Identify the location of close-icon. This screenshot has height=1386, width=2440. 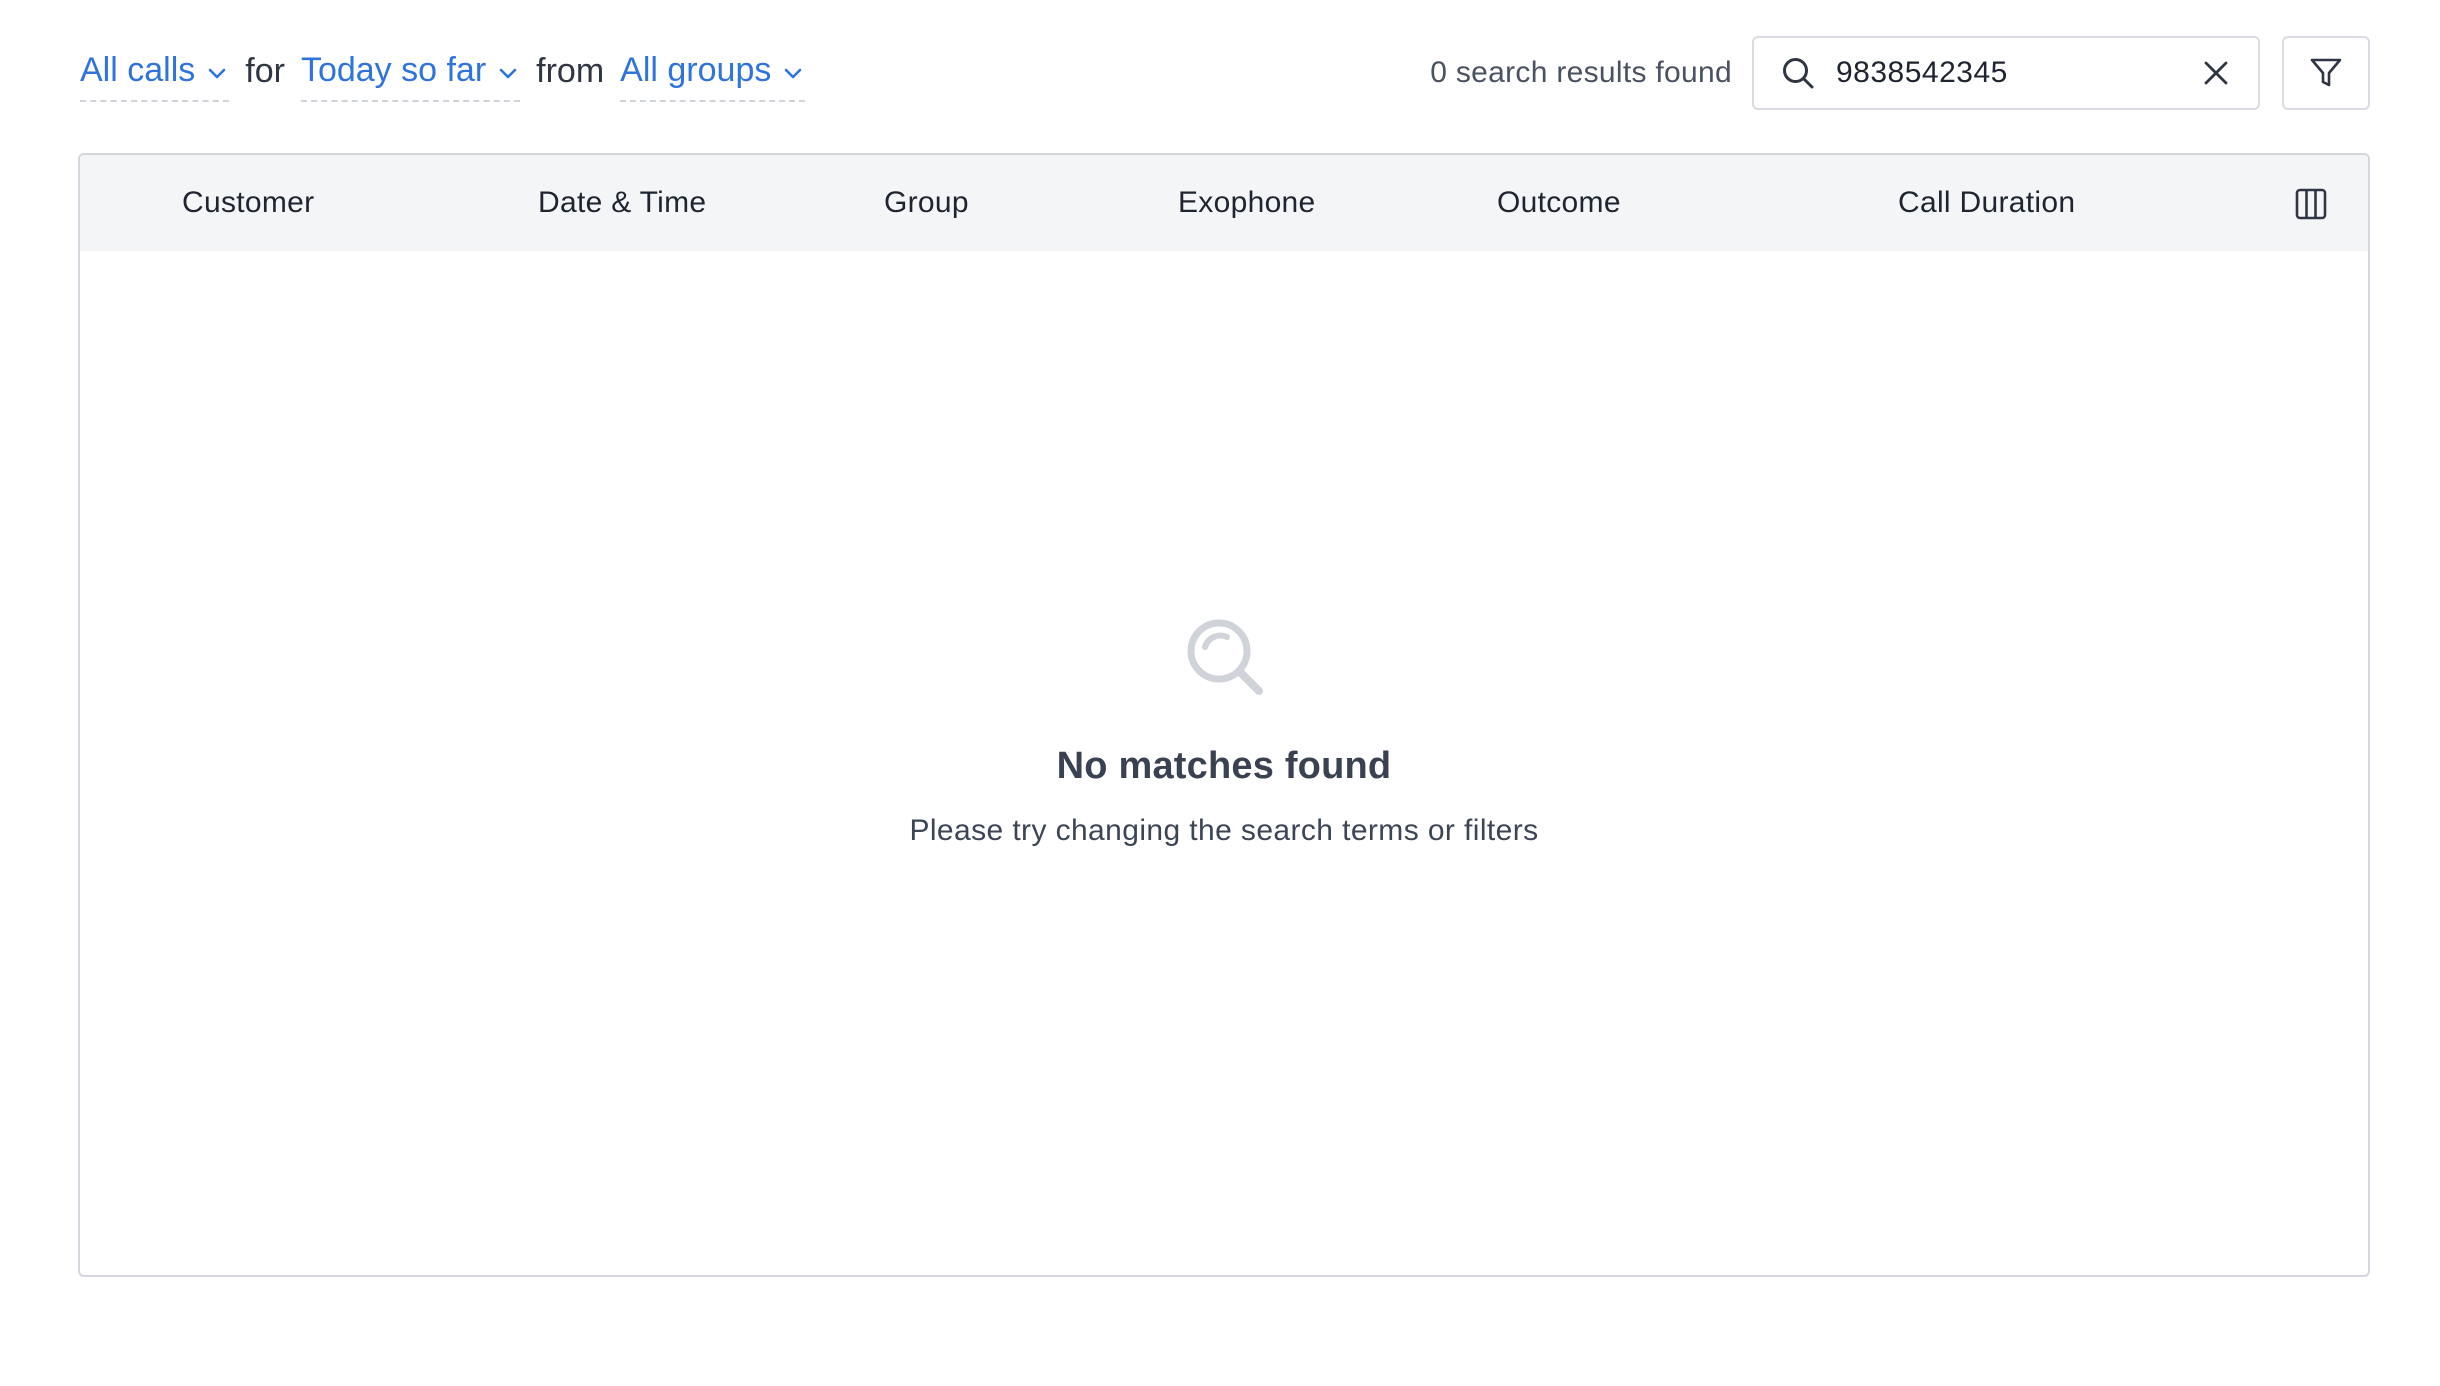
(2216, 73).